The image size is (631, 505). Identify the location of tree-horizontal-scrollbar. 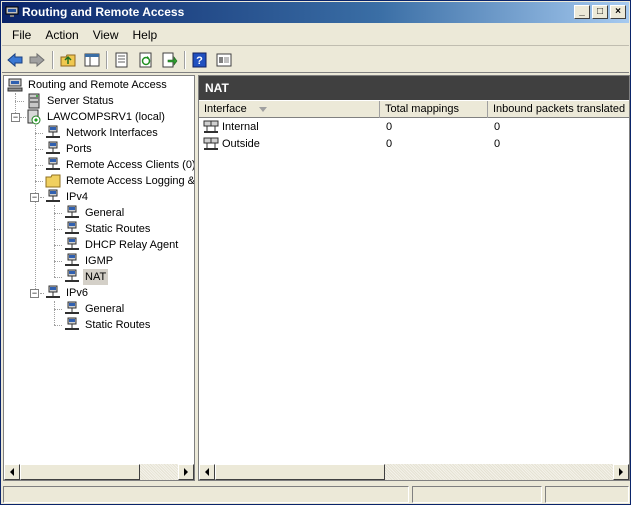
(99, 472).